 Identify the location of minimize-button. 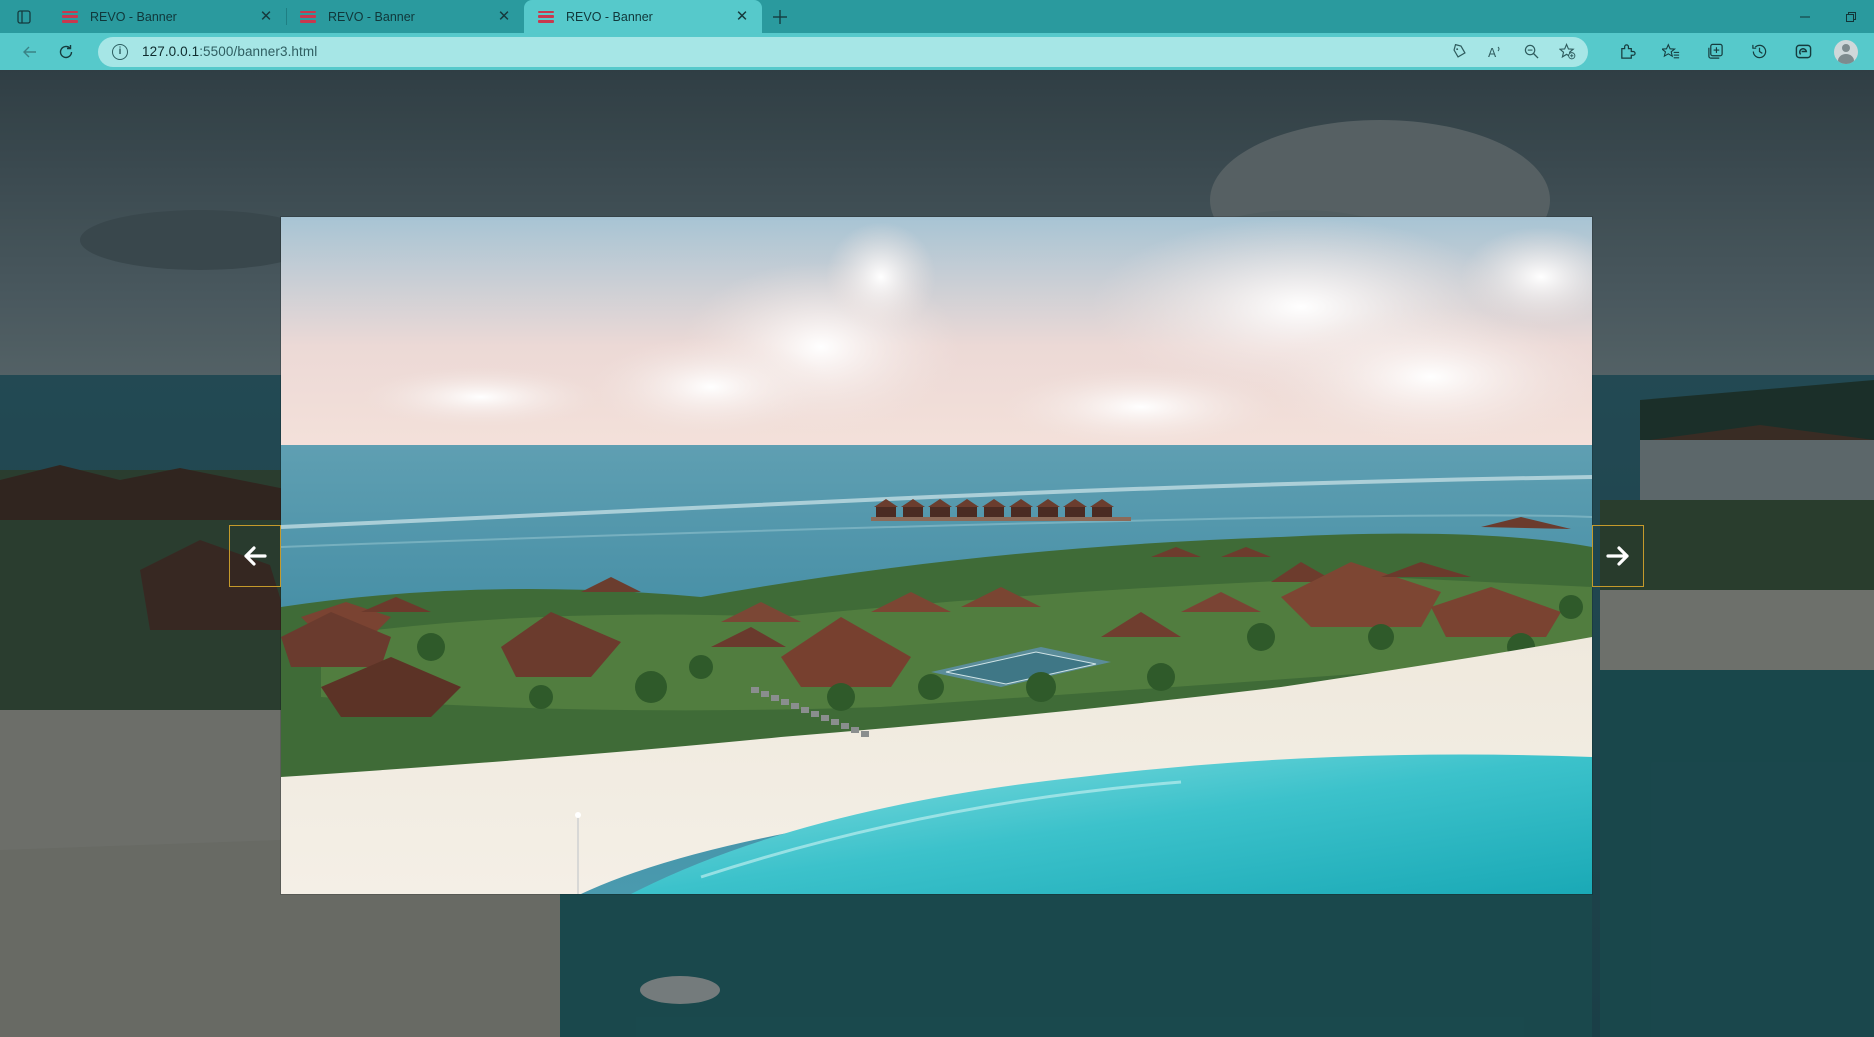
(1805, 16).